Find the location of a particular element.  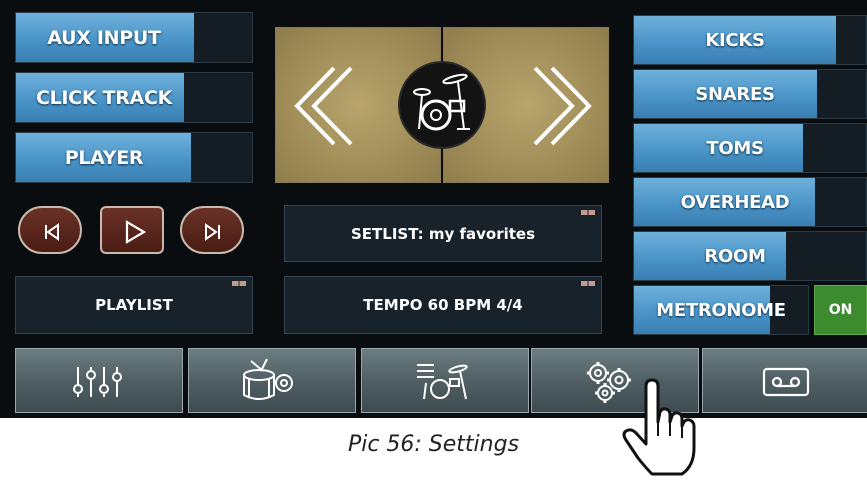

fader-room: ROOM is located at coordinates (750, 256).